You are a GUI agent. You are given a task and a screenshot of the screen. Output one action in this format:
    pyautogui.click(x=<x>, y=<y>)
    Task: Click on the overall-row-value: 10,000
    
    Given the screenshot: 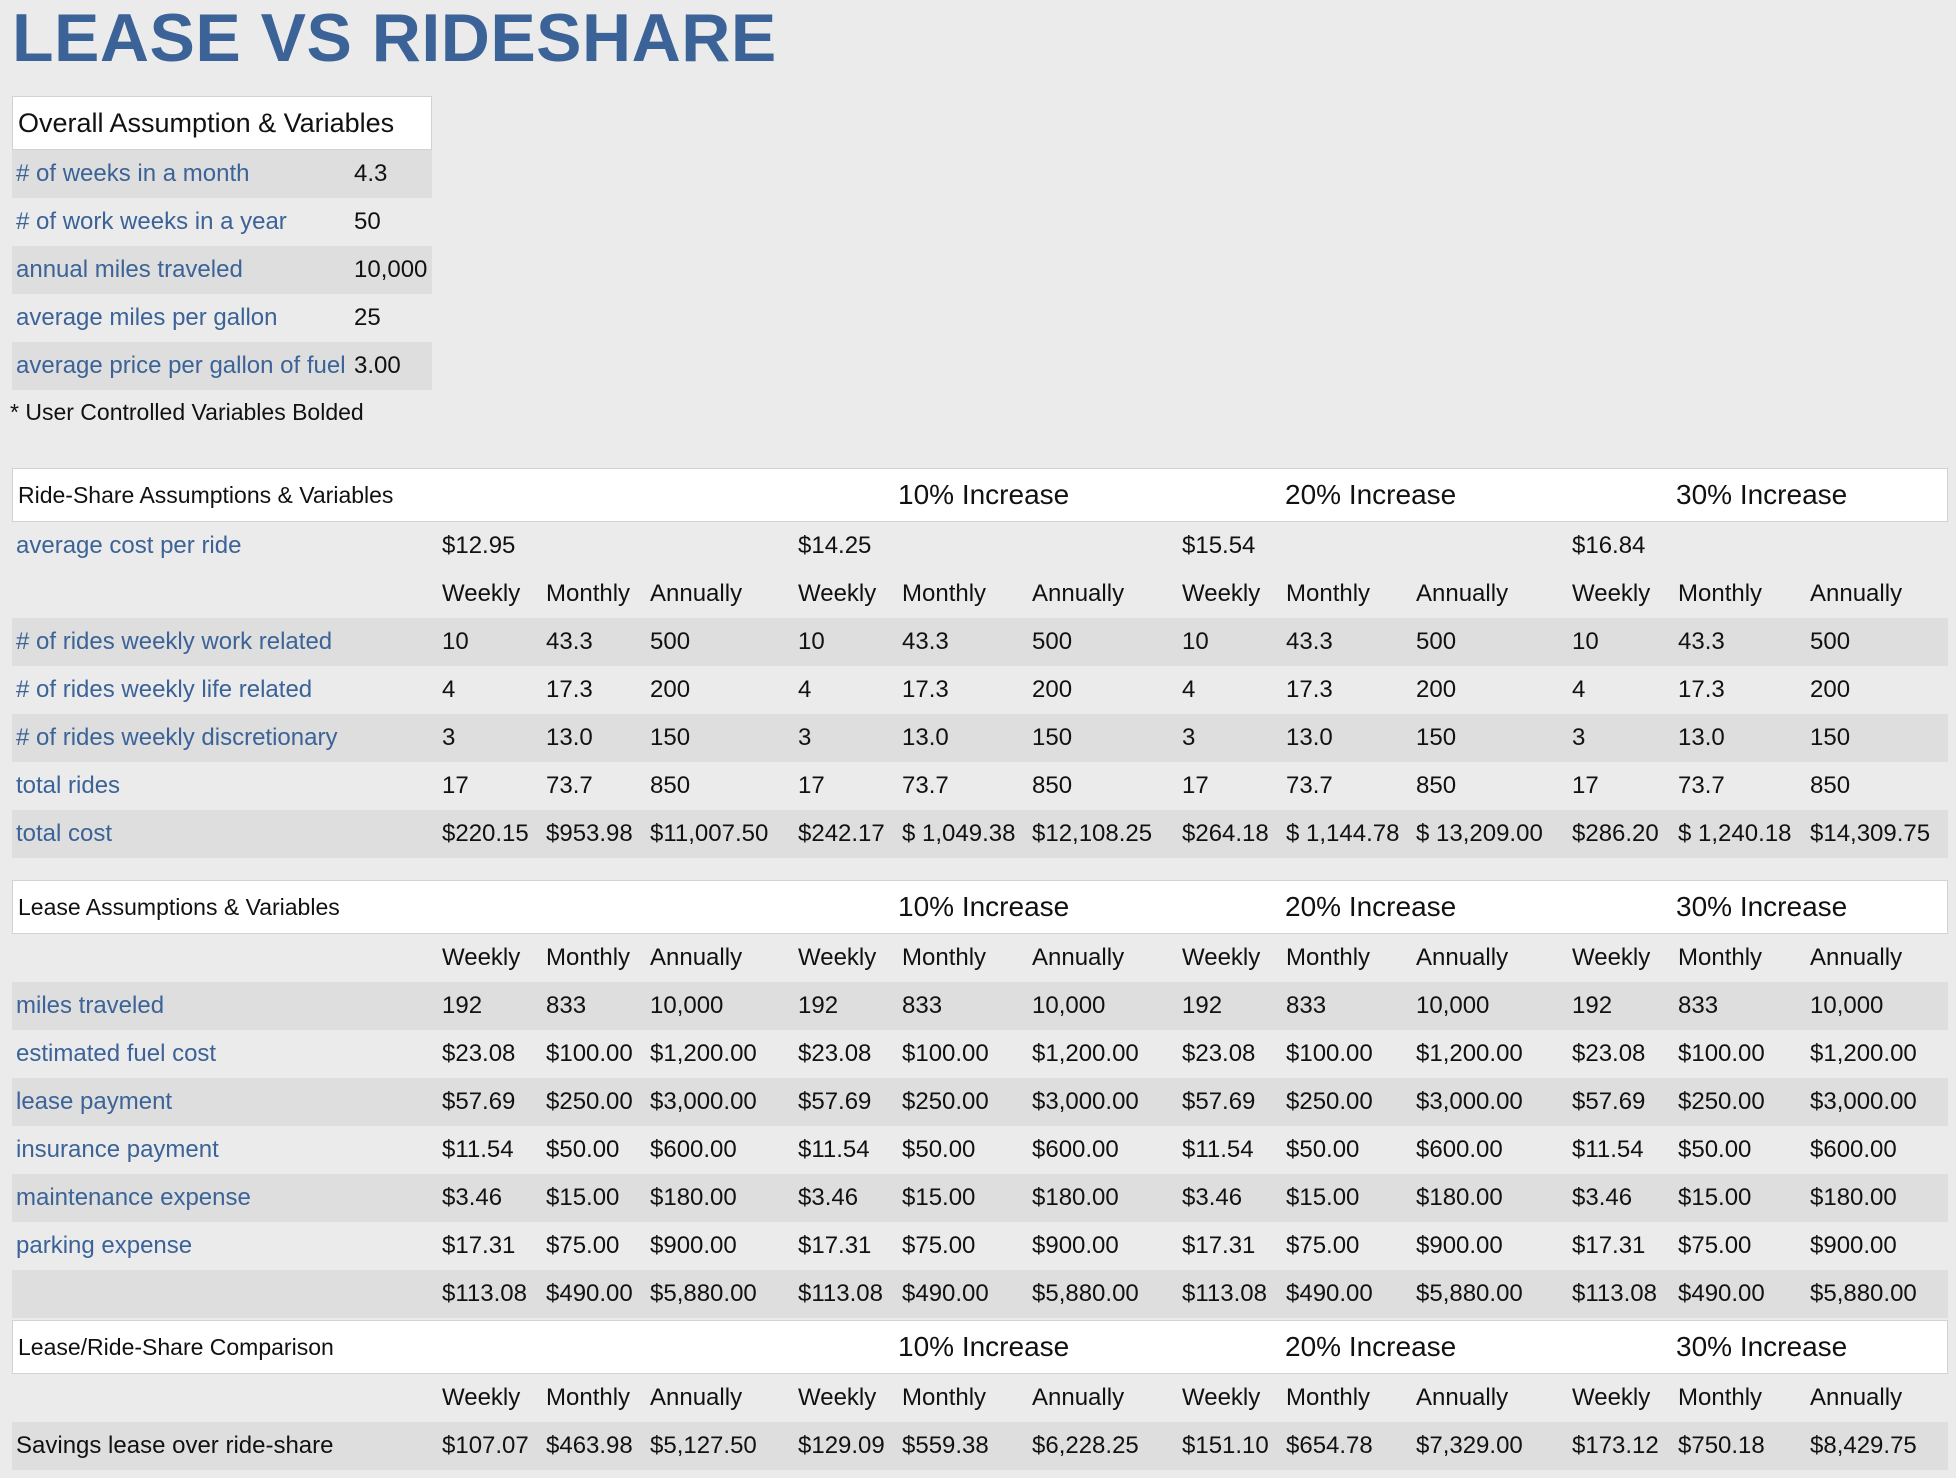 What is the action you would take?
    pyautogui.click(x=391, y=269)
    